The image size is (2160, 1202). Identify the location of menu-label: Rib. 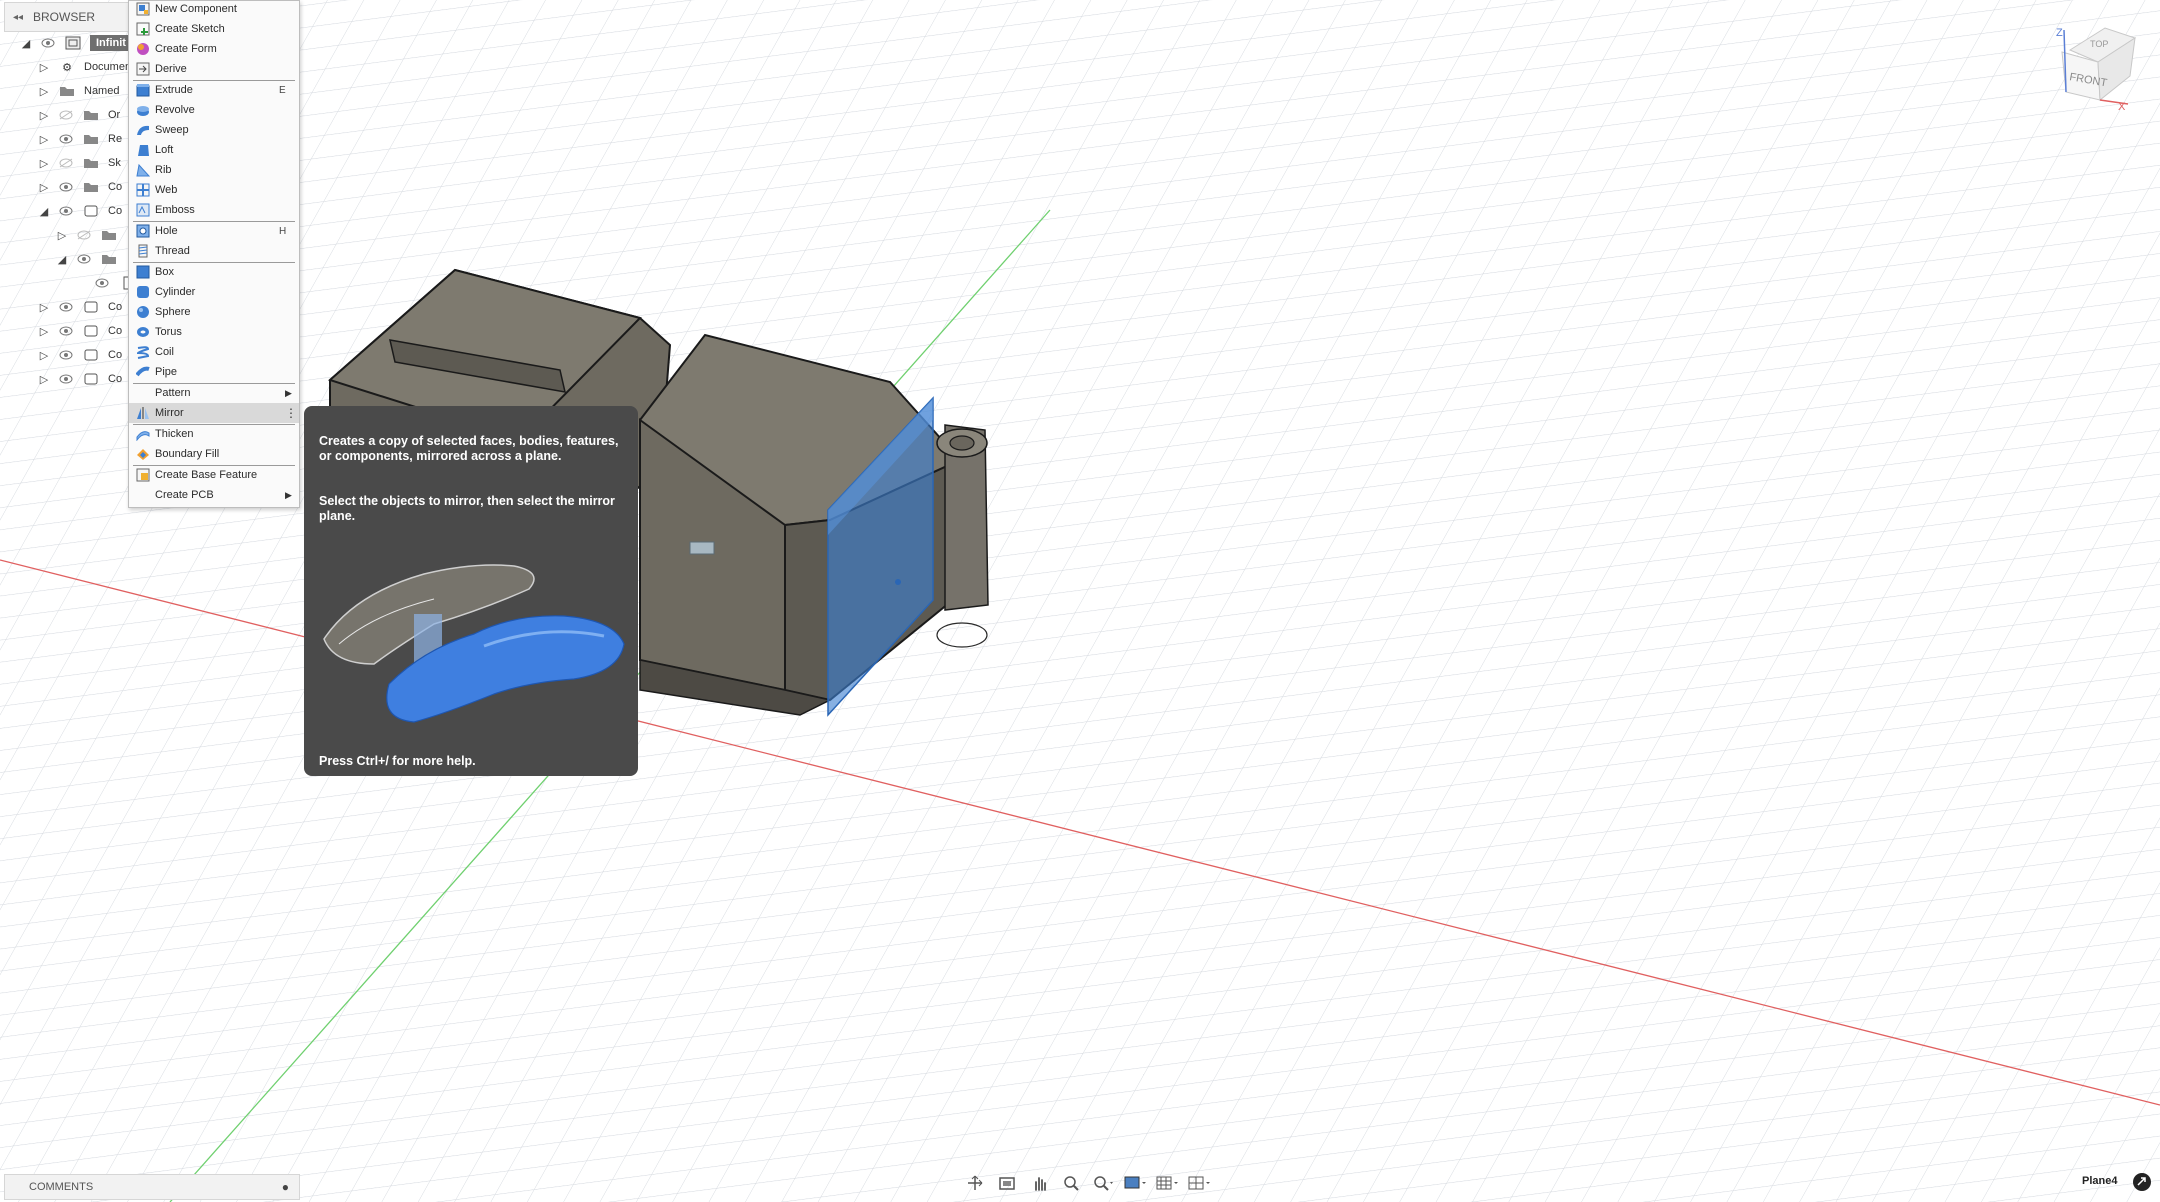
(163, 170).